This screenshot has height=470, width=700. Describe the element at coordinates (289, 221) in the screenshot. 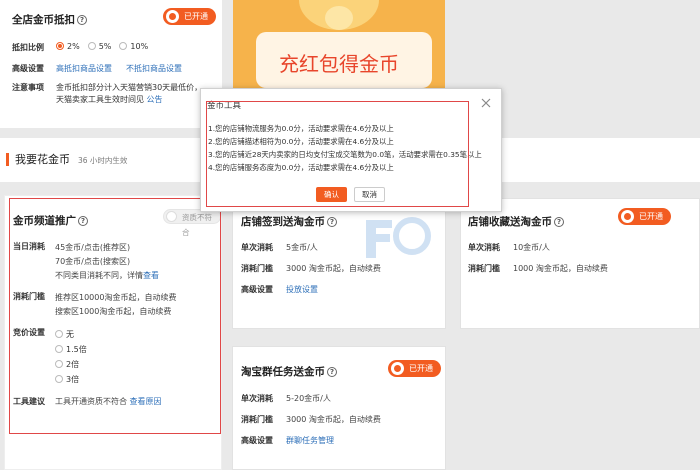

I see `signin-title: 店铺签到送淘金币?` at that location.